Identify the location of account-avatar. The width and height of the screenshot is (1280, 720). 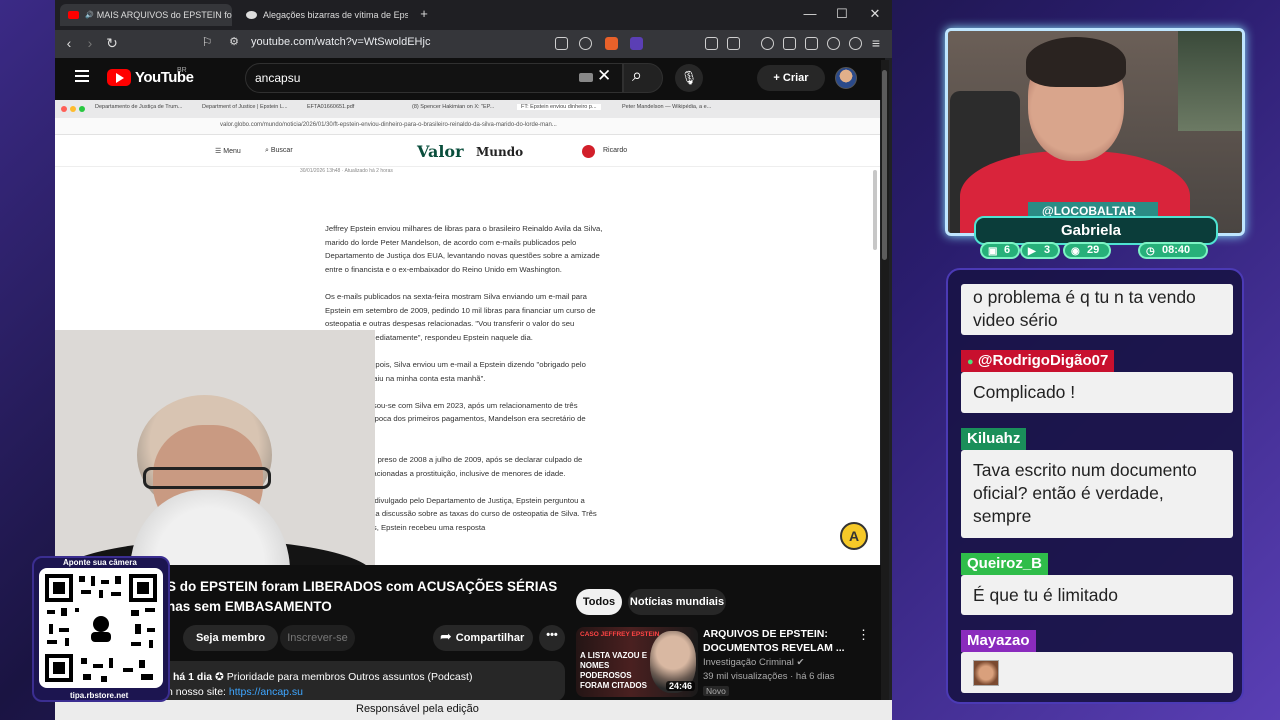
(846, 78).